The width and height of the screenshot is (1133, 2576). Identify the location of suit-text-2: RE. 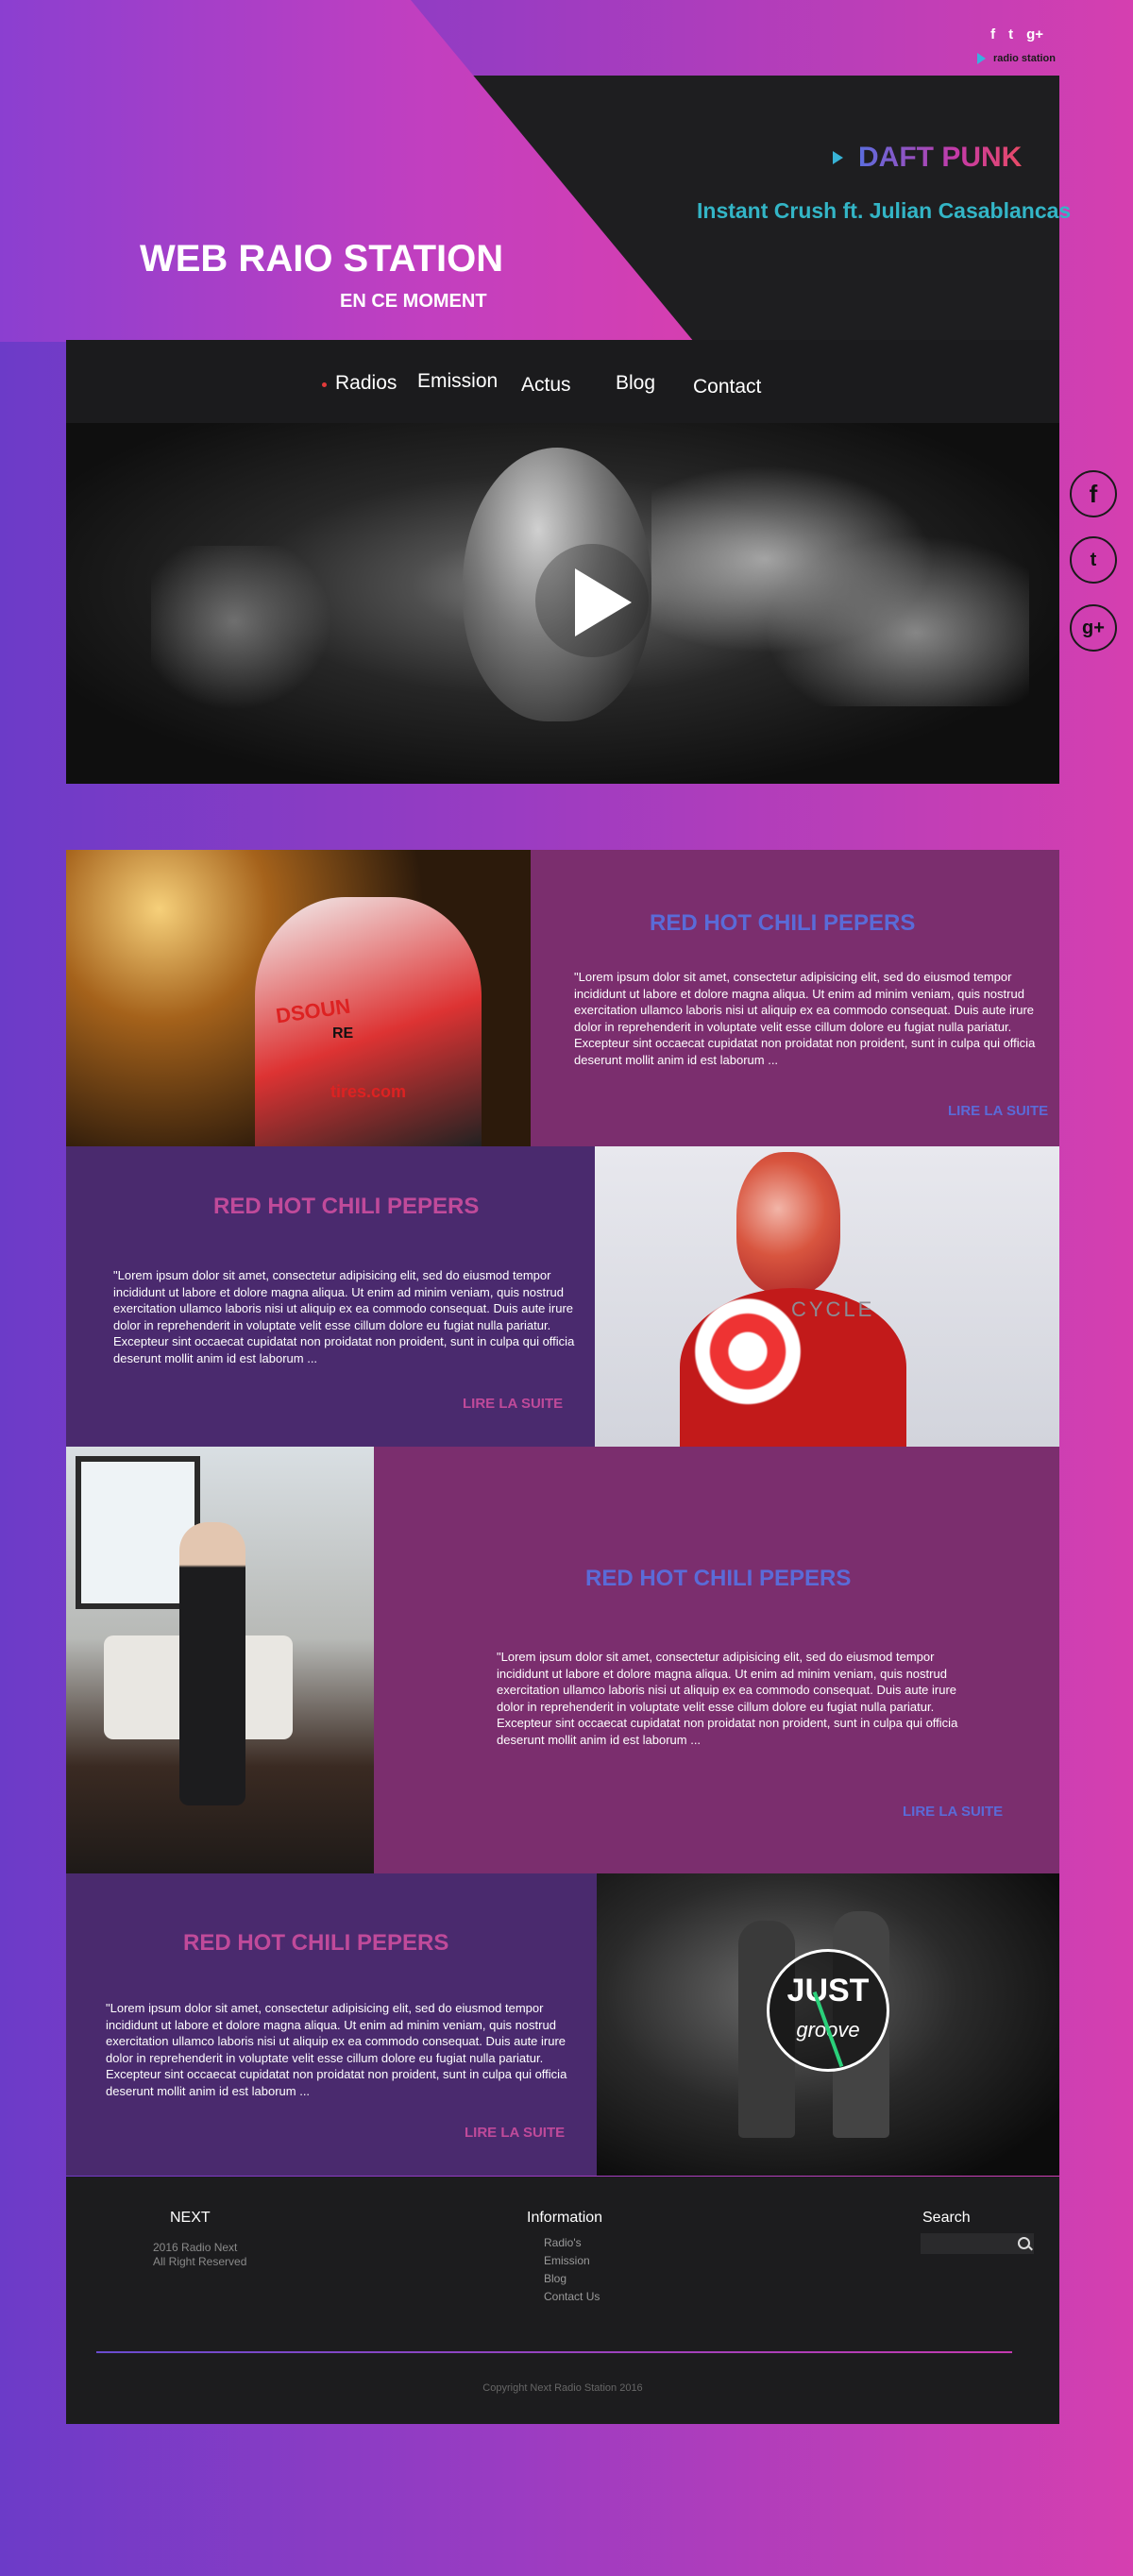
(343, 1033).